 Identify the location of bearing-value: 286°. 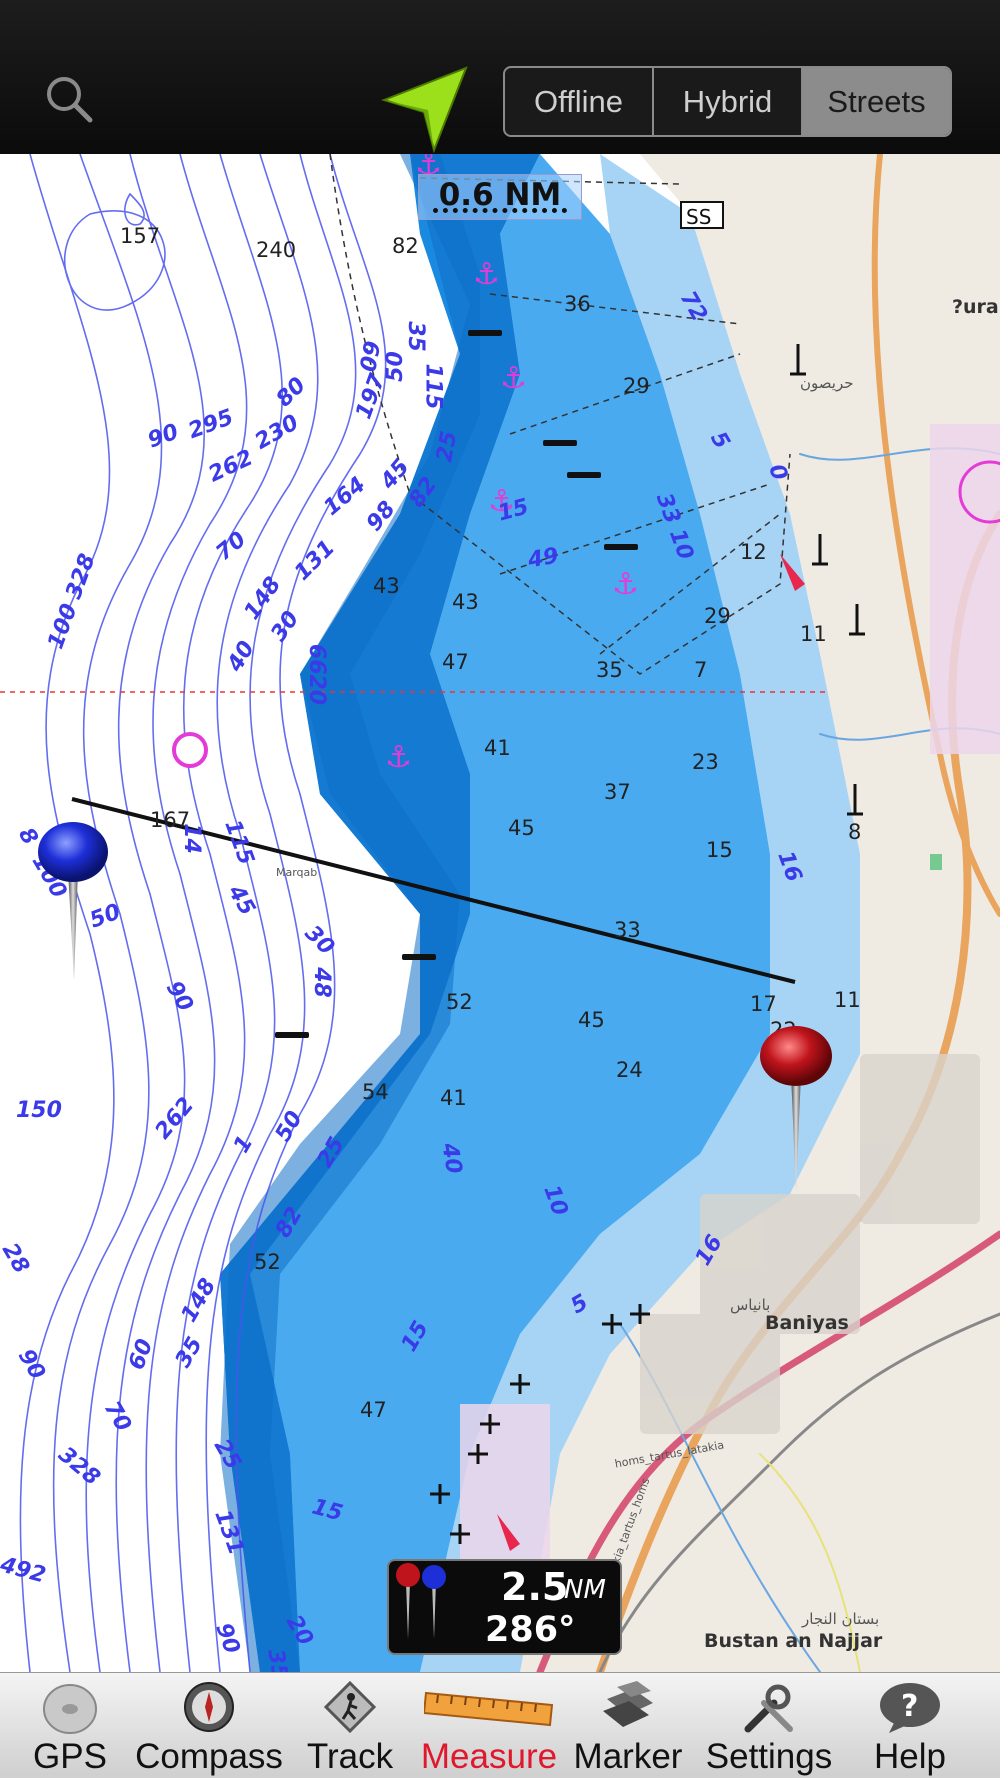
(530, 1630).